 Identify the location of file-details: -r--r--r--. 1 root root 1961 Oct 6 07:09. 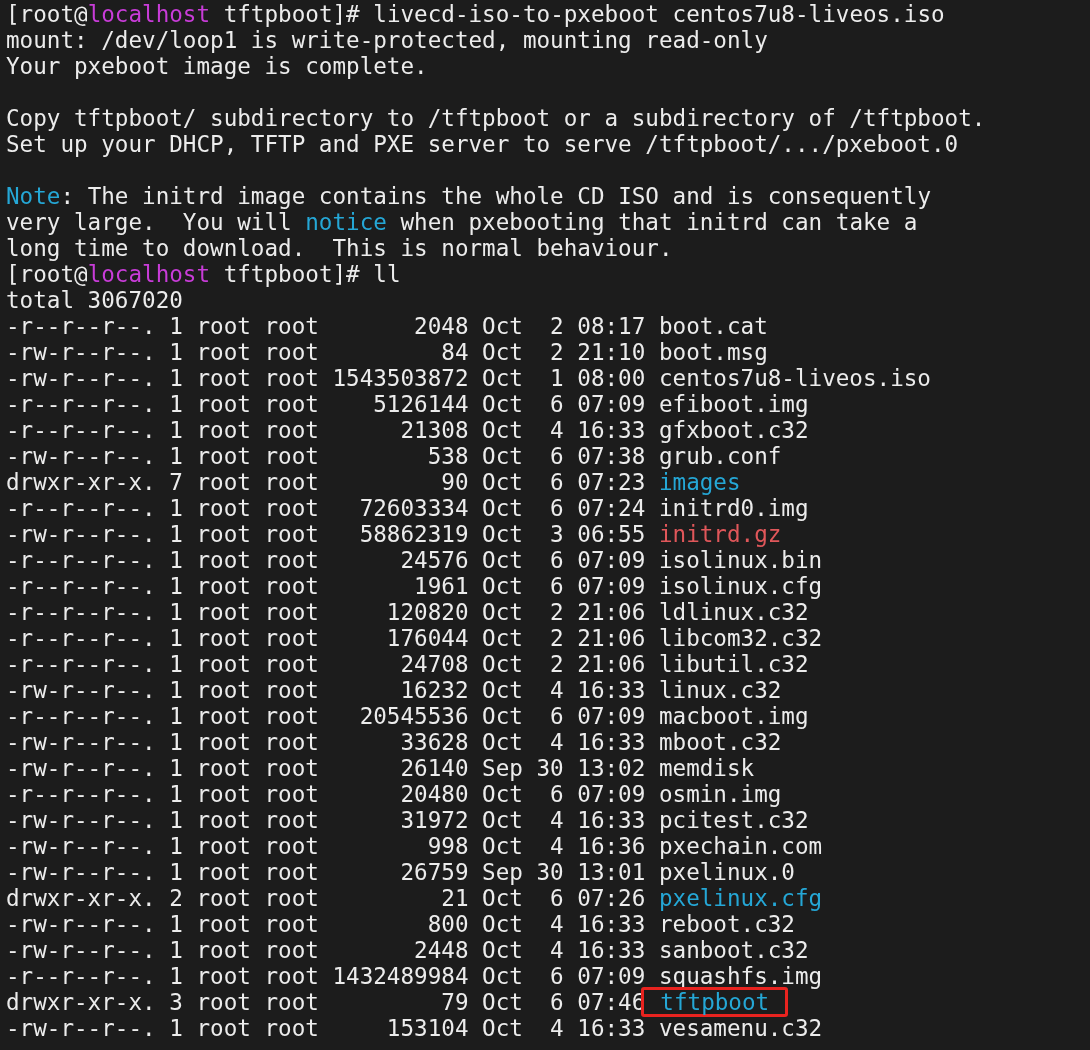
(326, 586).